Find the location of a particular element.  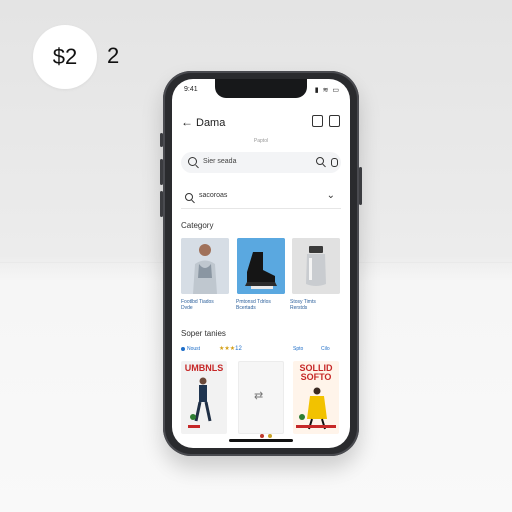

category-card-shoes is located at coordinates (261, 266).